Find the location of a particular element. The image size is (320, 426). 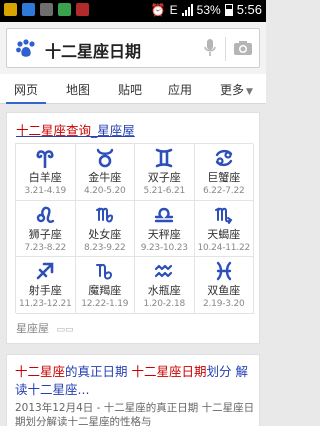

zodiac-cell-virgo: 处女座 8.23-9.22 is located at coordinates (105, 229).